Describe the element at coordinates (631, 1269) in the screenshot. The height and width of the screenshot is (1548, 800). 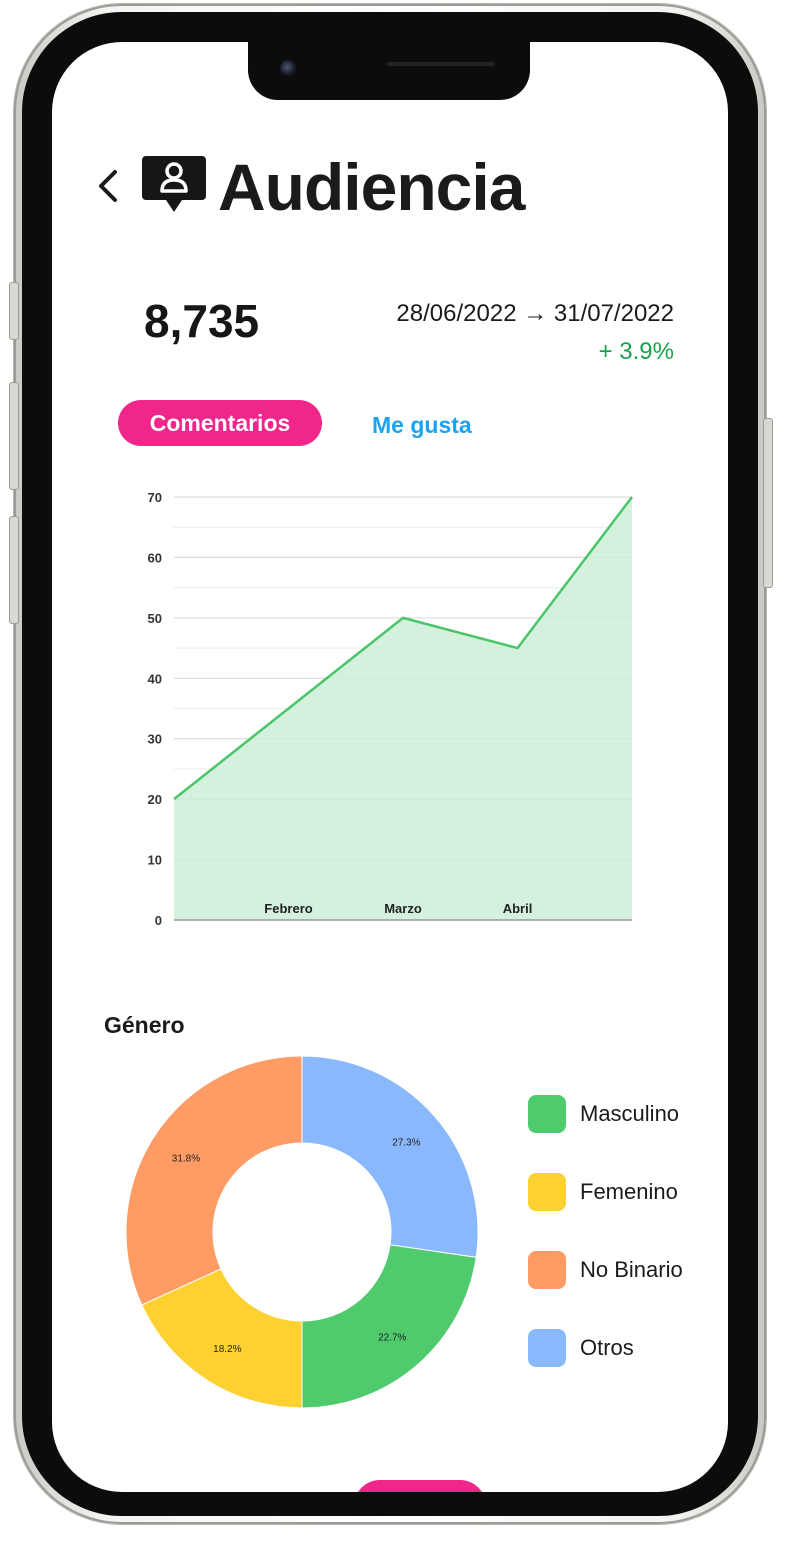
I see `legend-label-no-binario: No Binario` at that location.